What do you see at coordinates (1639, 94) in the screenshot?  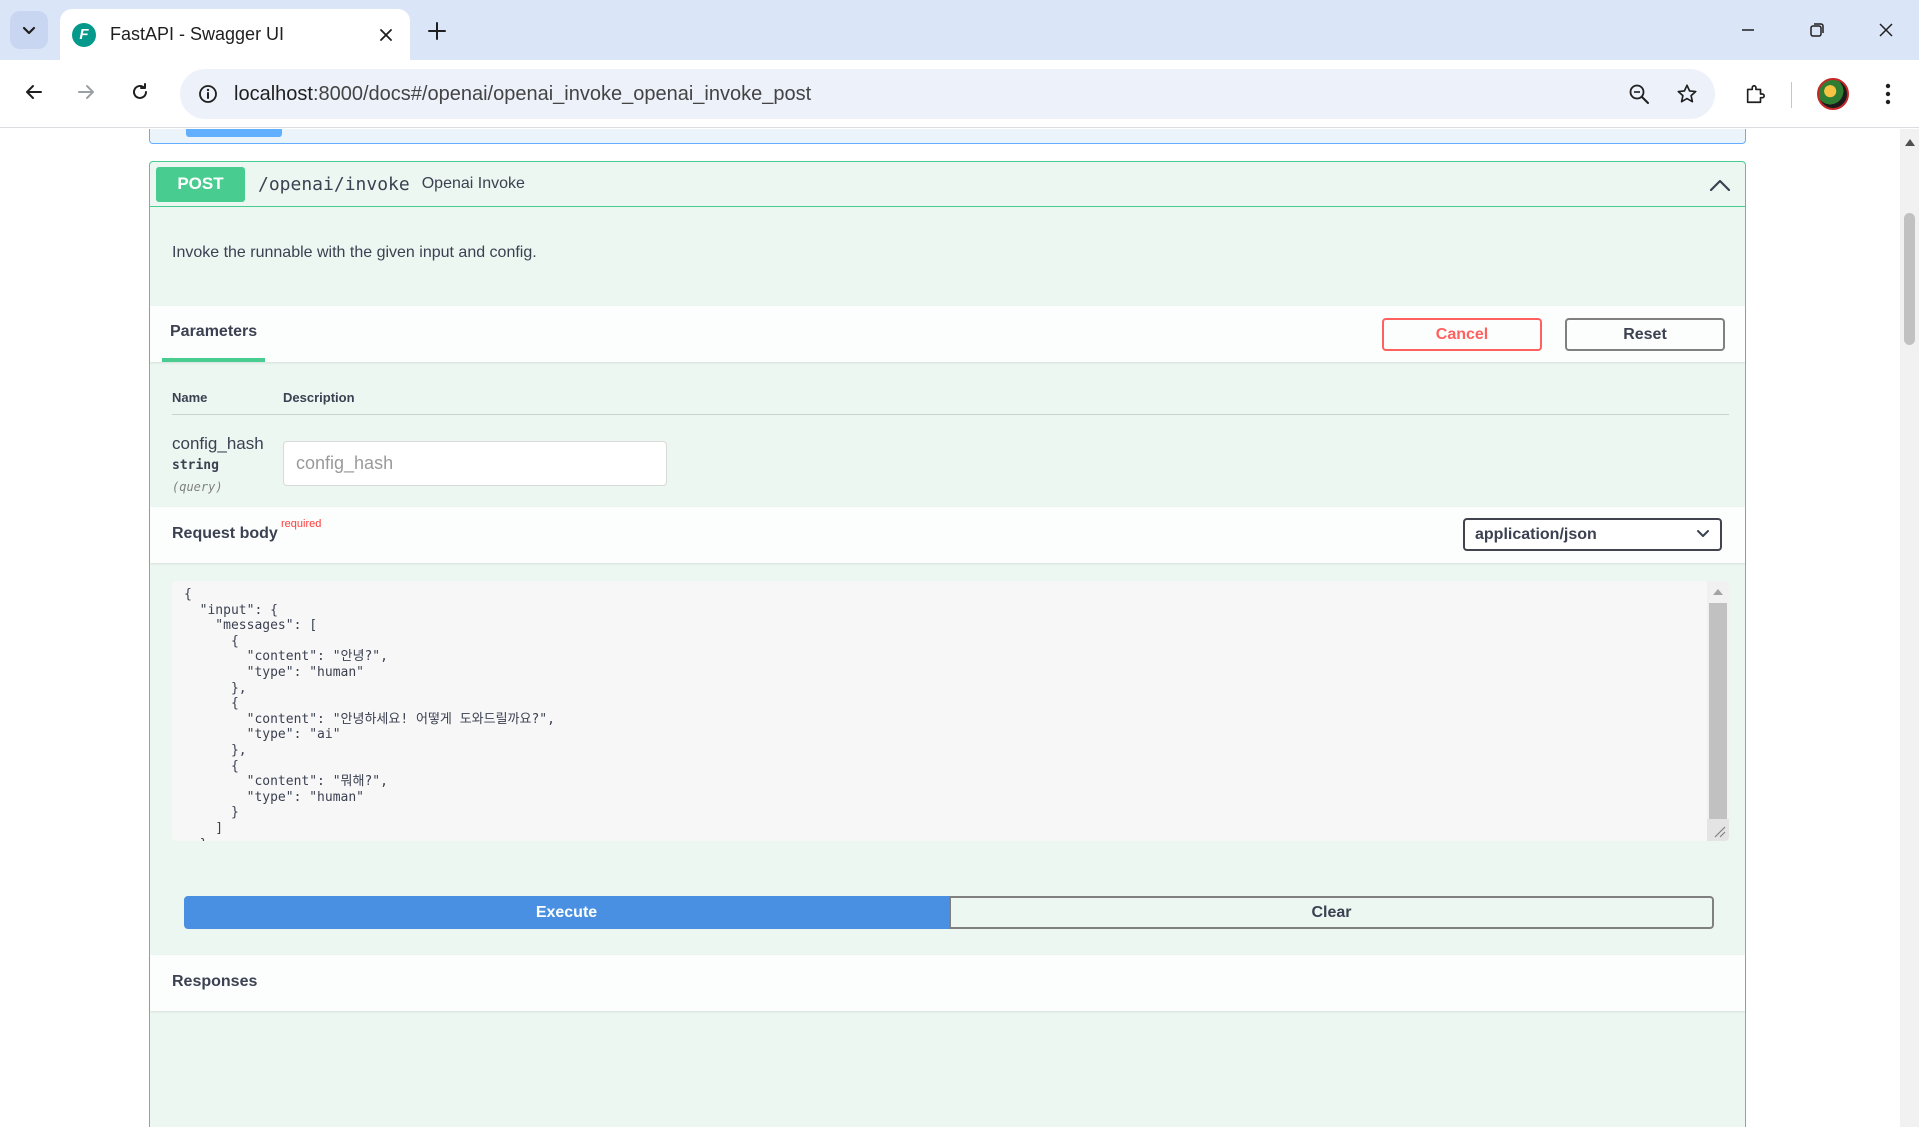 I see `zoom-icon` at bounding box center [1639, 94].